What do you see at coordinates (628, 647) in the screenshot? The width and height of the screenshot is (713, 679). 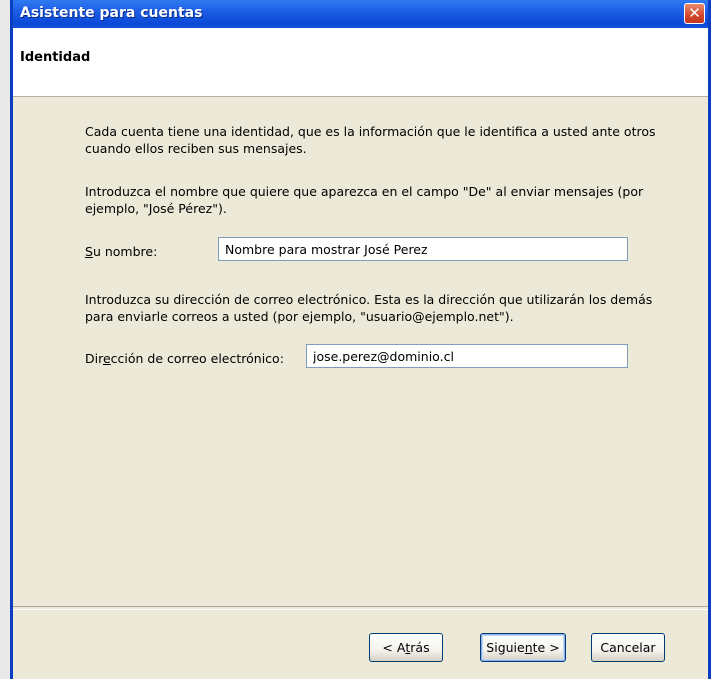 I see `cancel-button: Cancelar` at bounding box center [628, 647].